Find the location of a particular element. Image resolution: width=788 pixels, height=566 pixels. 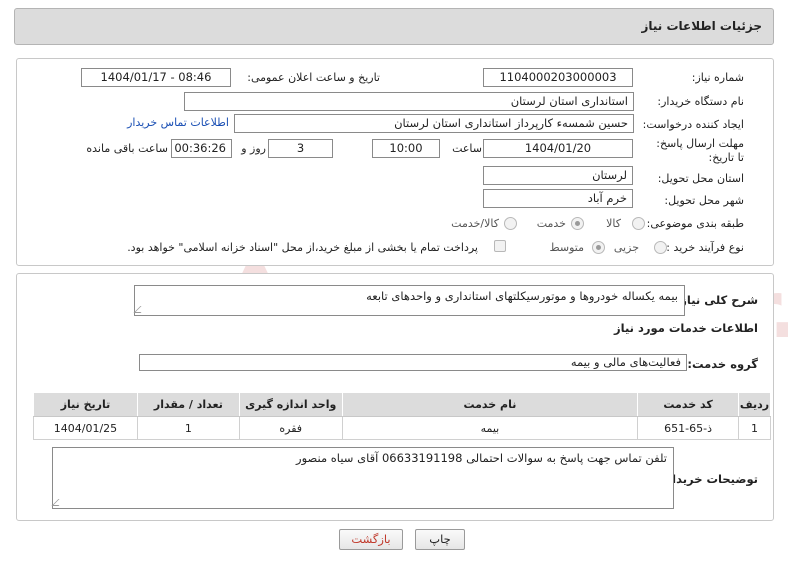

deadline-label: مهلت ارسال پاسخ: تا تاریخ: is located at coordinates (700, 150).